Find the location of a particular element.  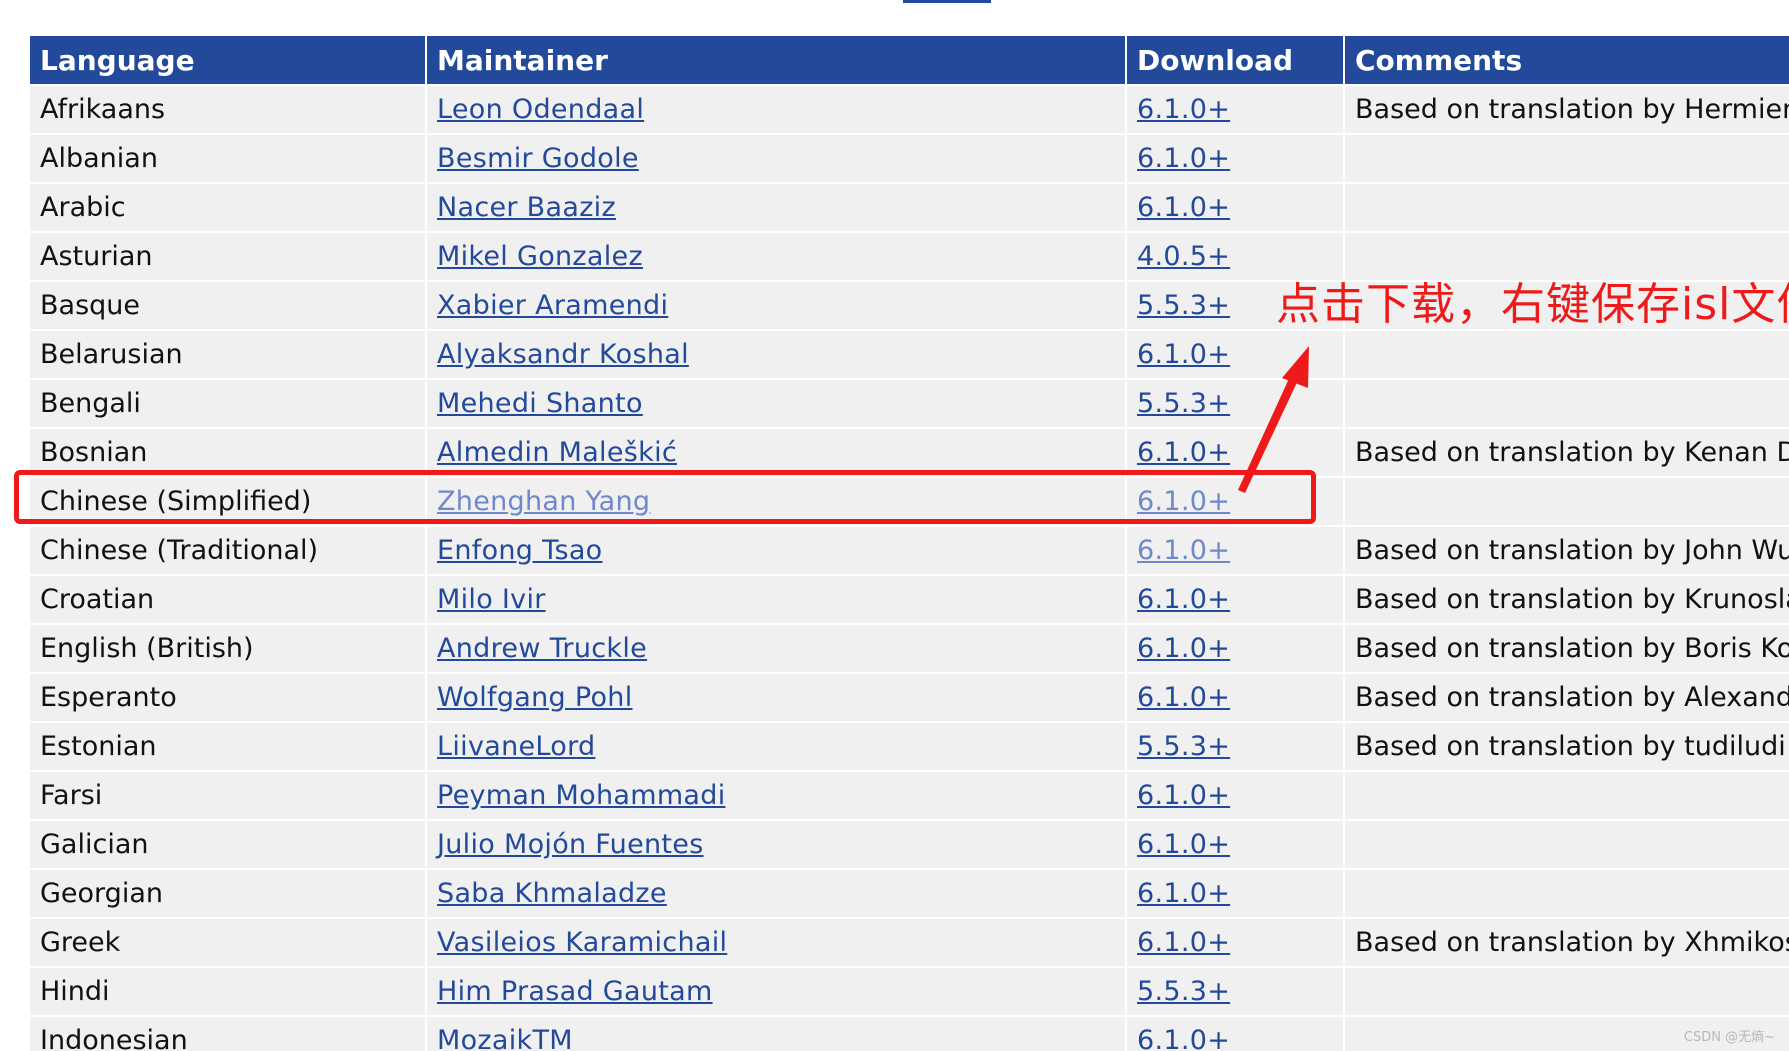

maintainer-cell: Xabier Aramendi is located at coordinates (776, 305).